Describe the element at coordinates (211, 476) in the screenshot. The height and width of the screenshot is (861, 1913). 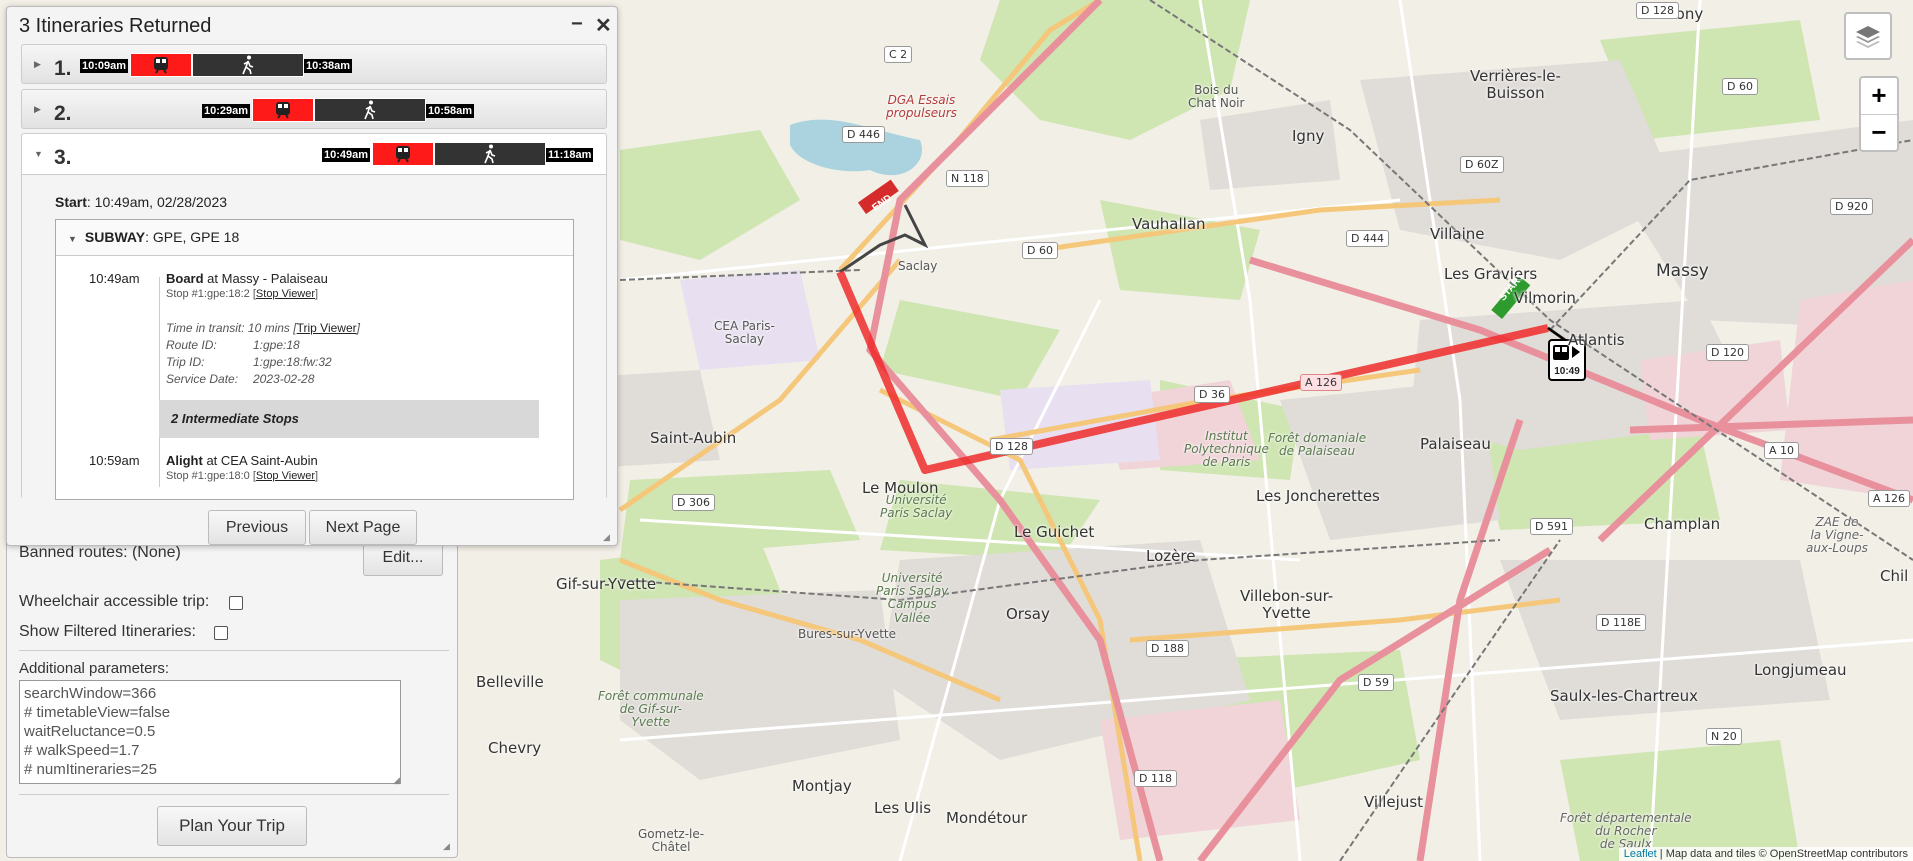
I see `alight-stop-id: Stop #1:gpe:18:0 [` at that location.